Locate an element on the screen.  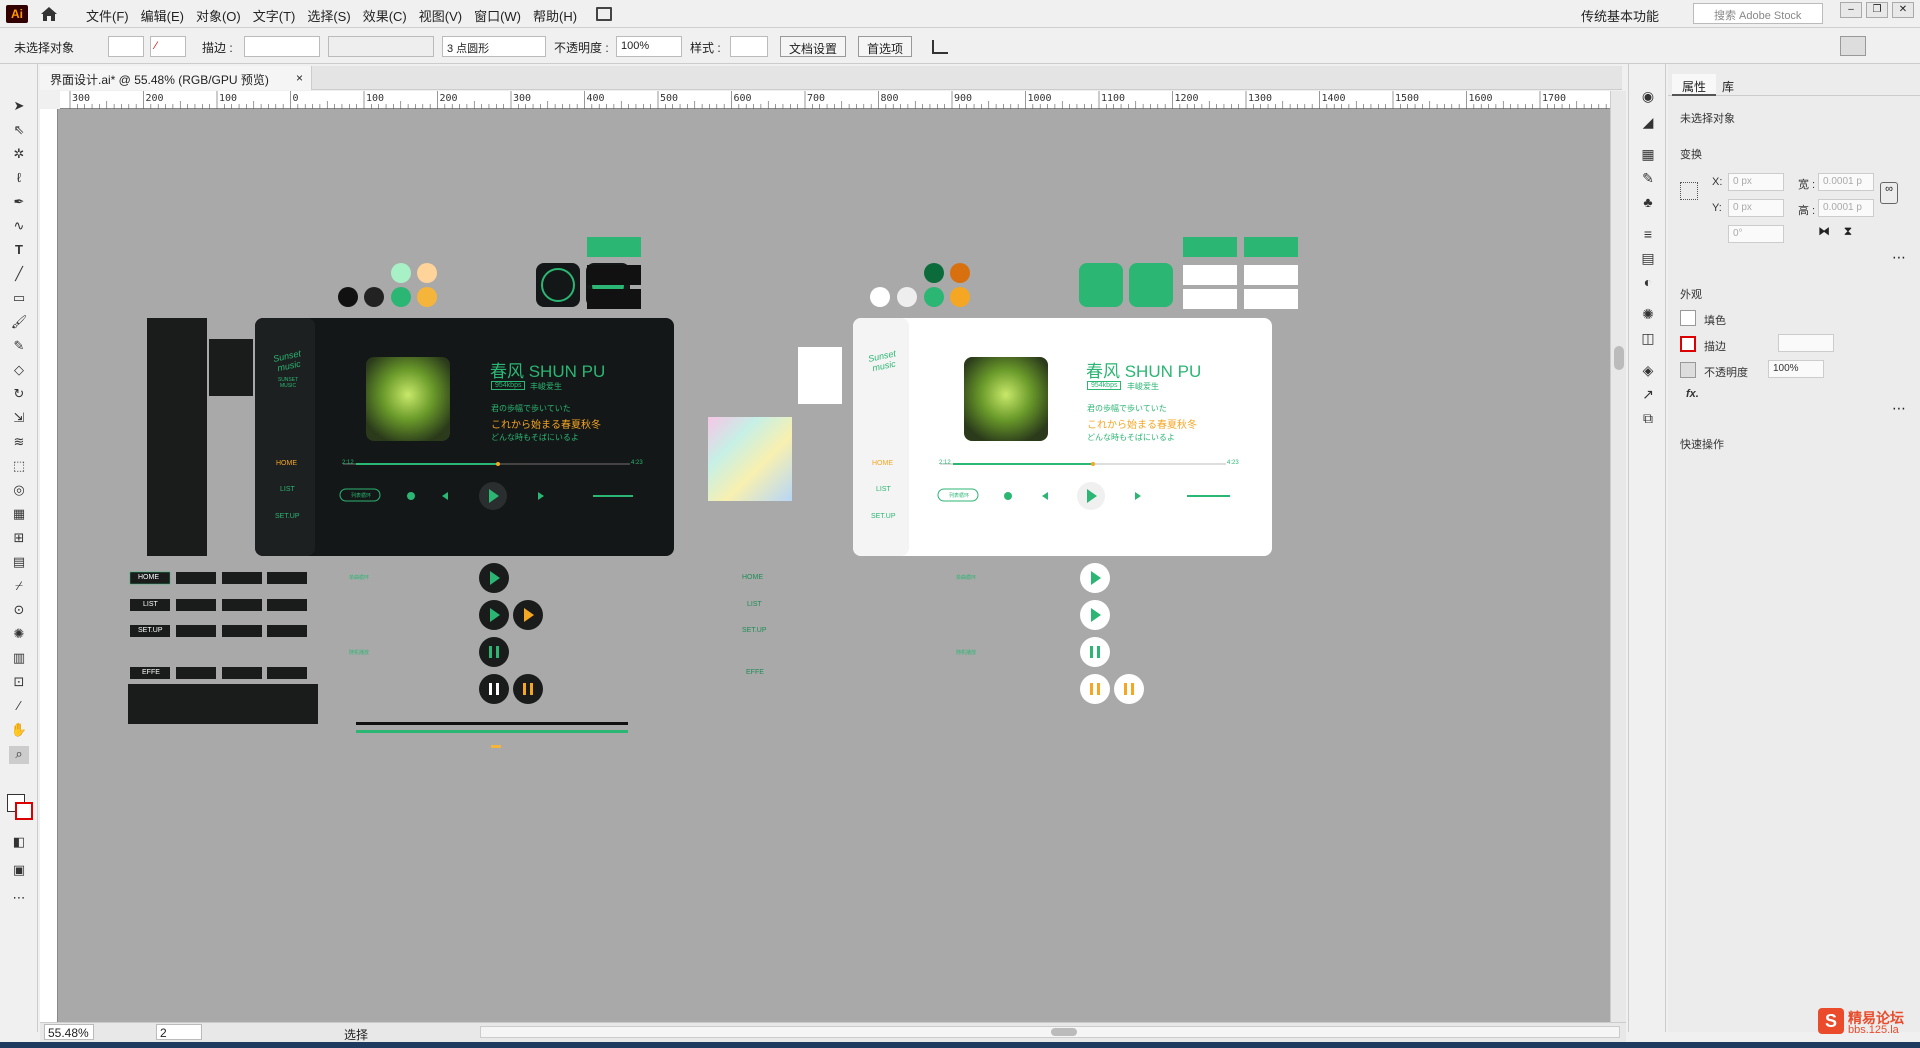
paintbrush-icon: 🖌 is located at coordinates (19, 323).